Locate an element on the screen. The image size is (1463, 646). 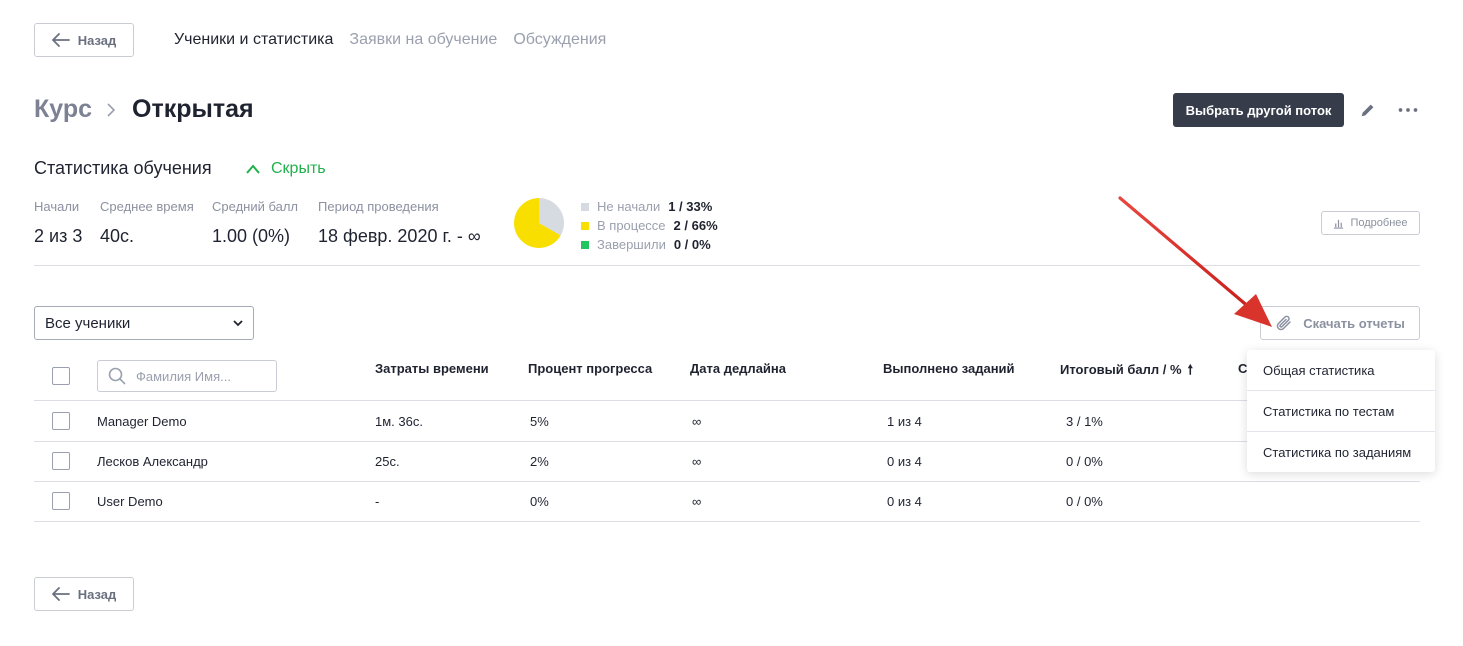
select-value: Все ученики is located at coordinates (88, 323).